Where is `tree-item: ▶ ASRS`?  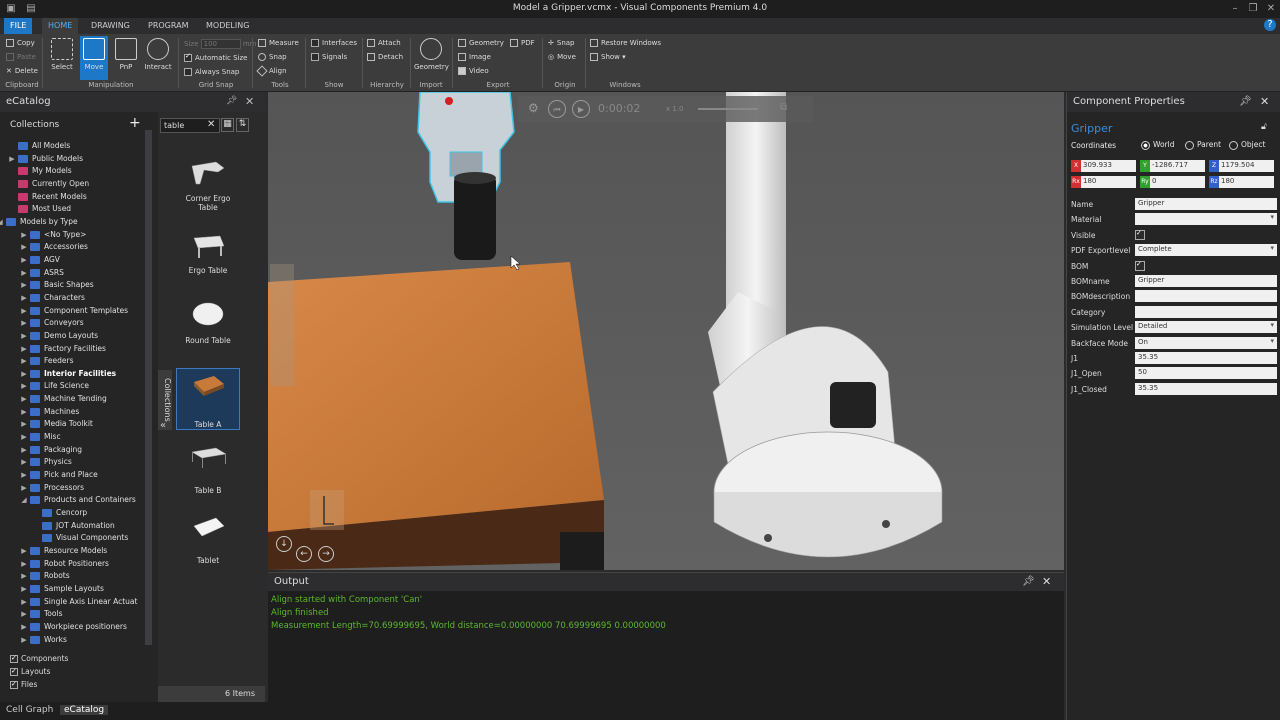
tree-item: ▶ ASRS is located at coordinates (75, 273).